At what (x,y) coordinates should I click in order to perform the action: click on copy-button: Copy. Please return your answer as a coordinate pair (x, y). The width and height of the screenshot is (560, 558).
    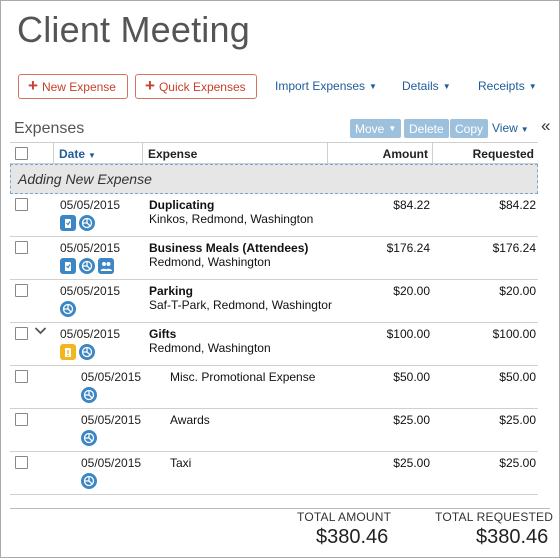
    Looking at the image, I should click on (469, 128).